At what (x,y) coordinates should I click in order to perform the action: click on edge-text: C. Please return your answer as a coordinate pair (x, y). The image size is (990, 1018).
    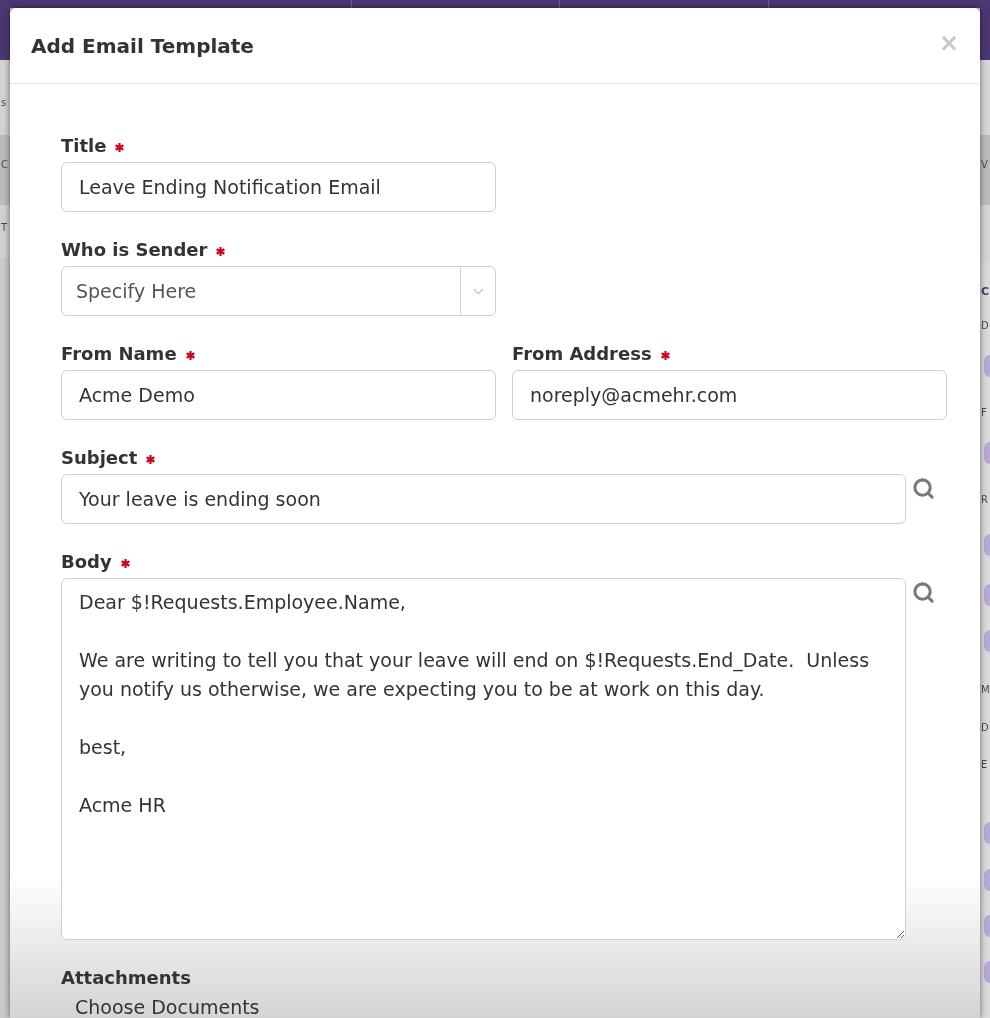
    Looking at the image, I should click on (4, 165).